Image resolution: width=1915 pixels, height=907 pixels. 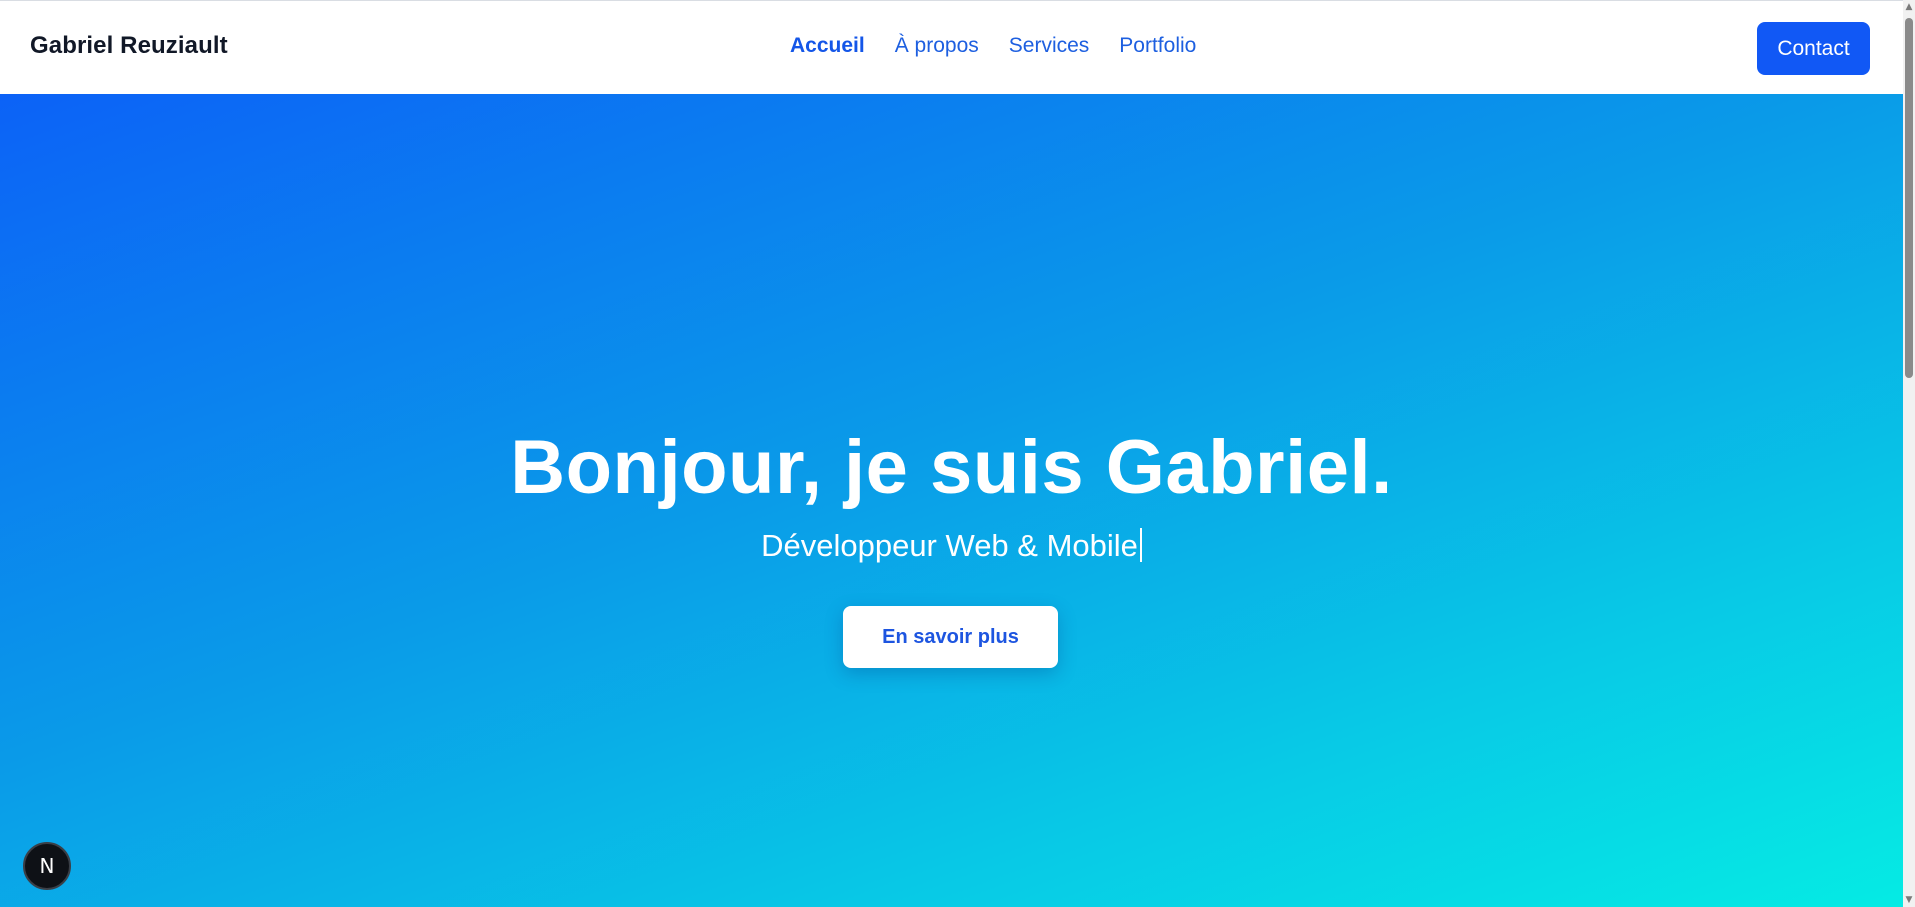 I want to click on nav-link-accueil: Accueil, so click(x=827, y=46).